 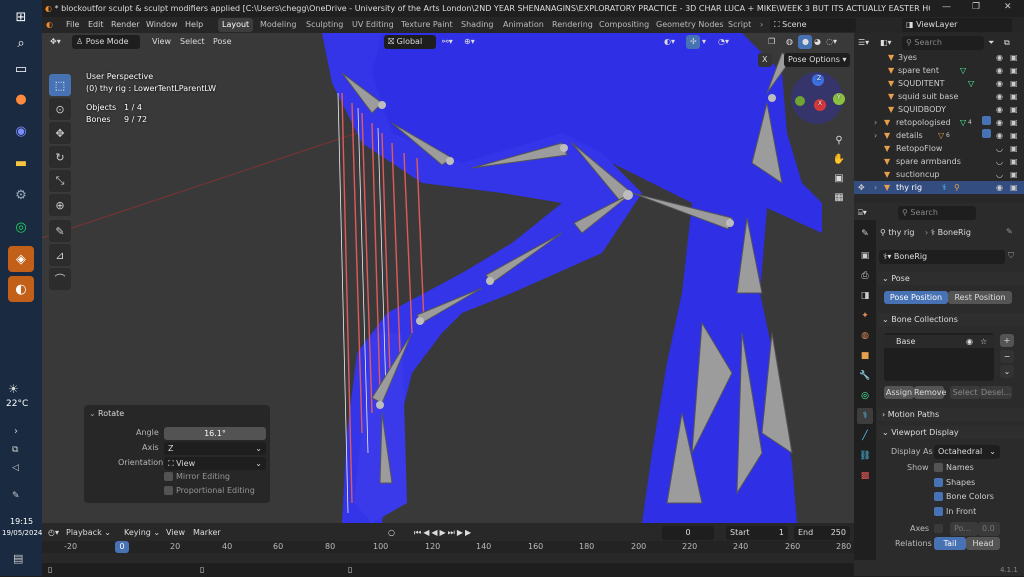 I want to click on move-tool: ✥, so click(x=60, y=133).